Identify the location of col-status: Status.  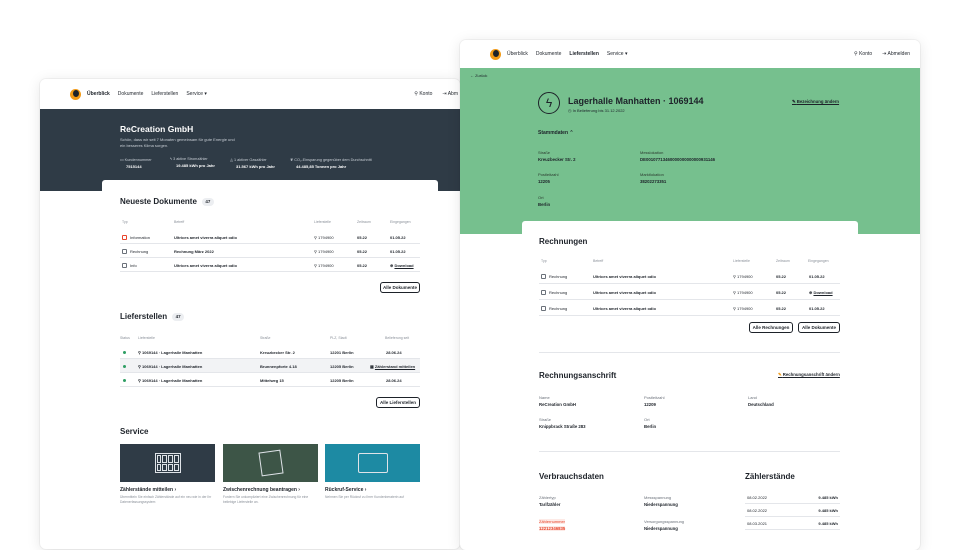
(125, 338).